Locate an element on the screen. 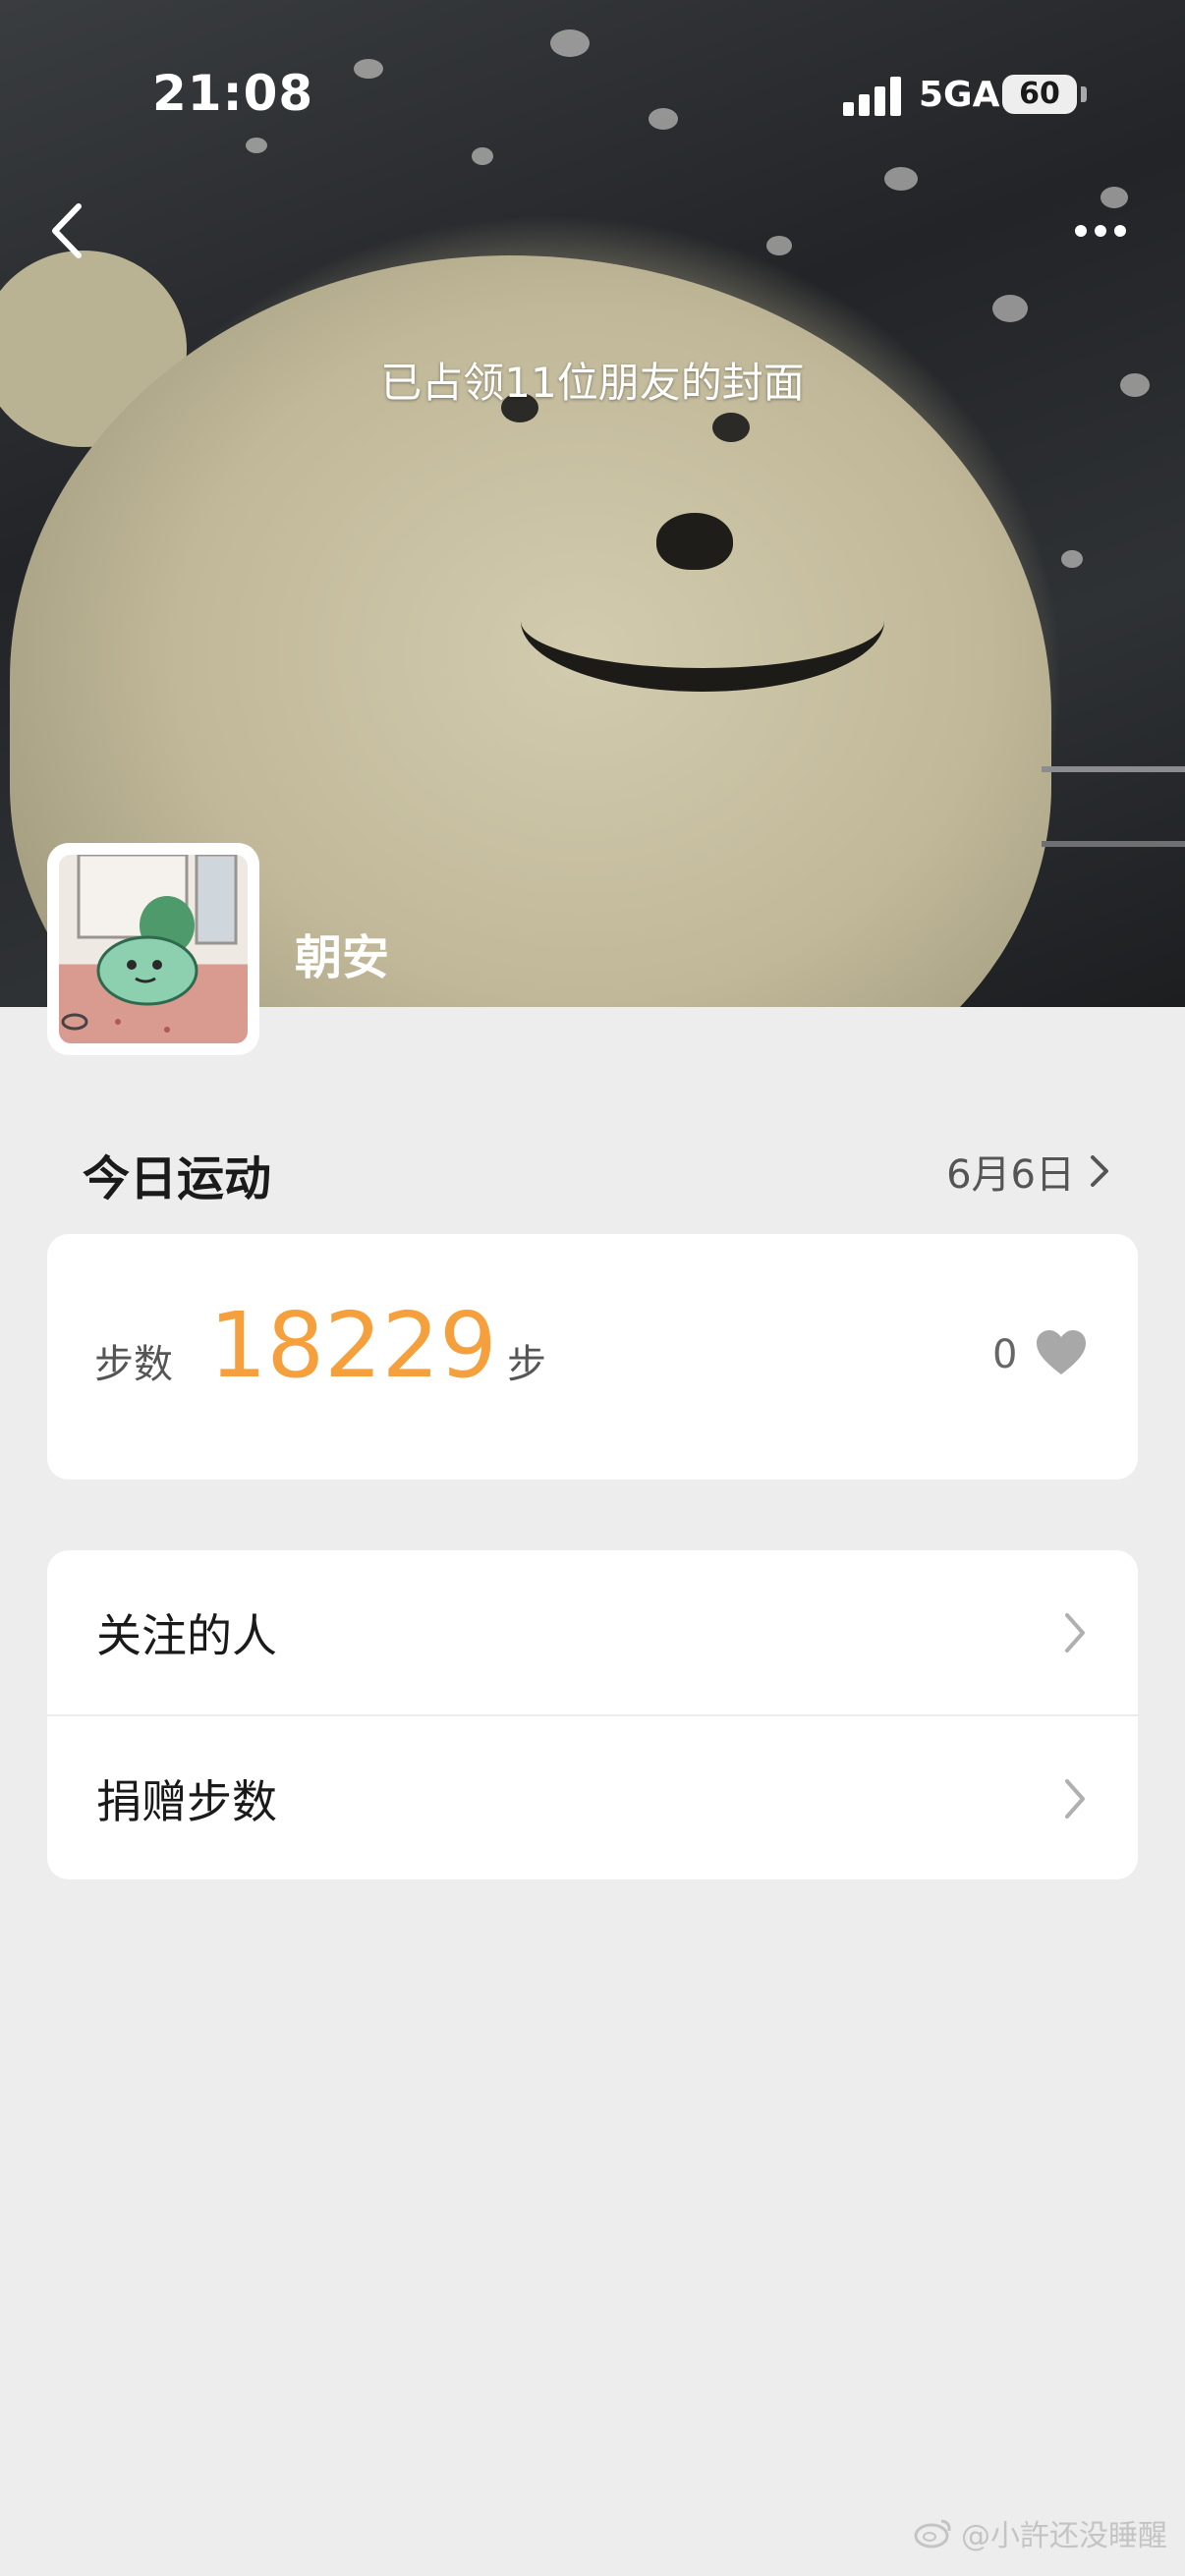 Image resolution: width=1185 pixels, height=2576 pixels. more-dots-icon is located at coordinates (1100, 231).